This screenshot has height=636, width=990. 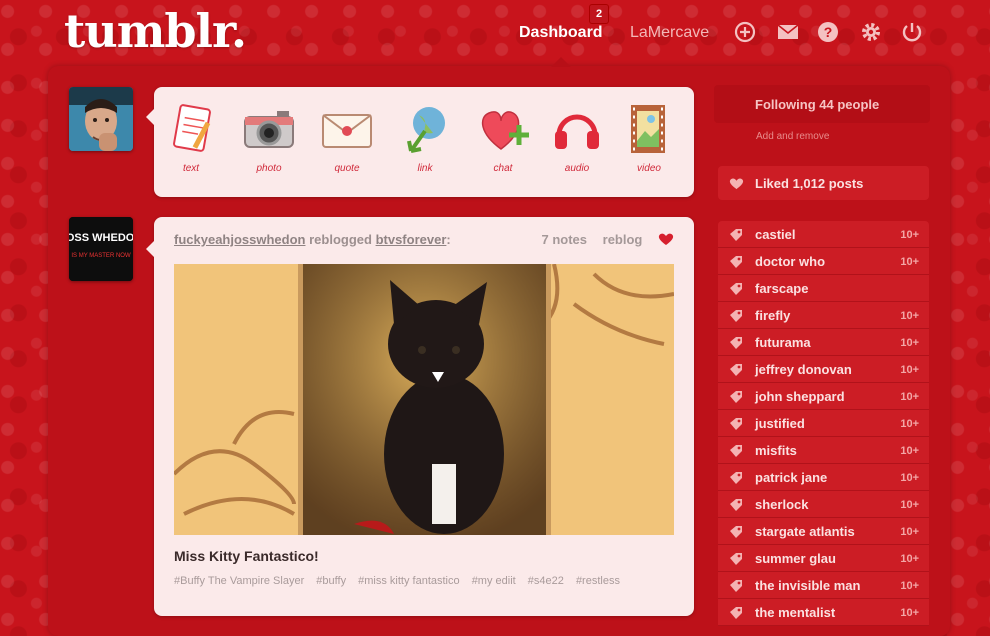 I want to click on tag-name: justified, so click(x=780, y=423).